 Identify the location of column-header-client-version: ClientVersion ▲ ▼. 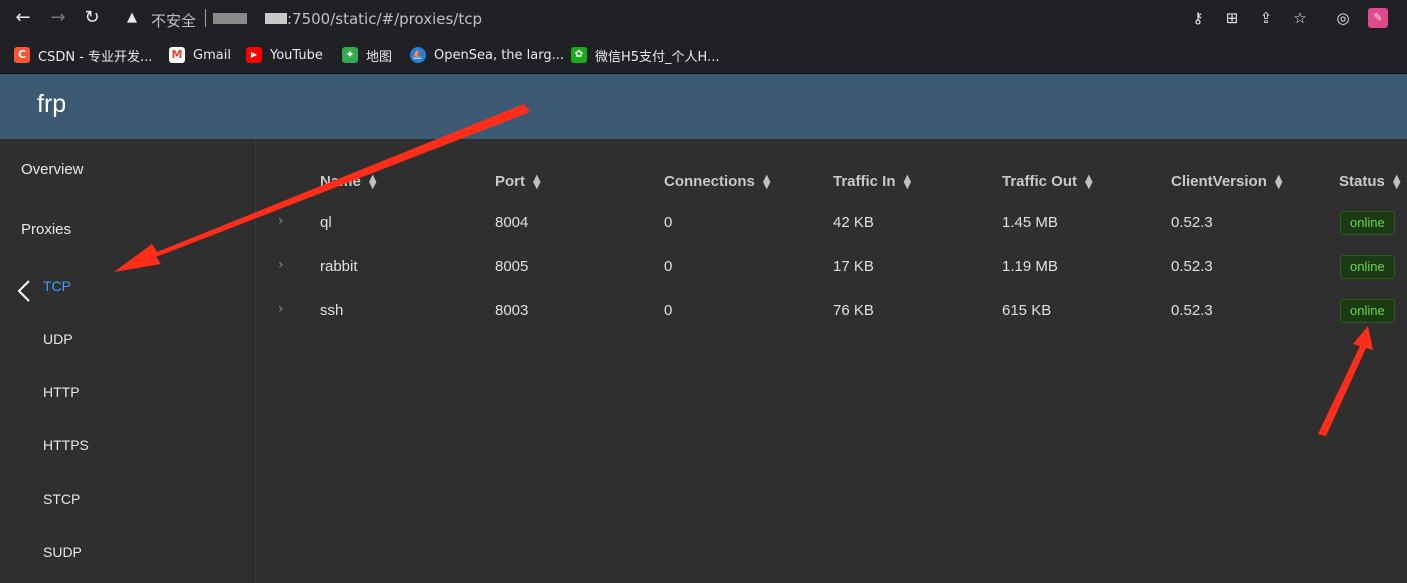
(1227, 182).